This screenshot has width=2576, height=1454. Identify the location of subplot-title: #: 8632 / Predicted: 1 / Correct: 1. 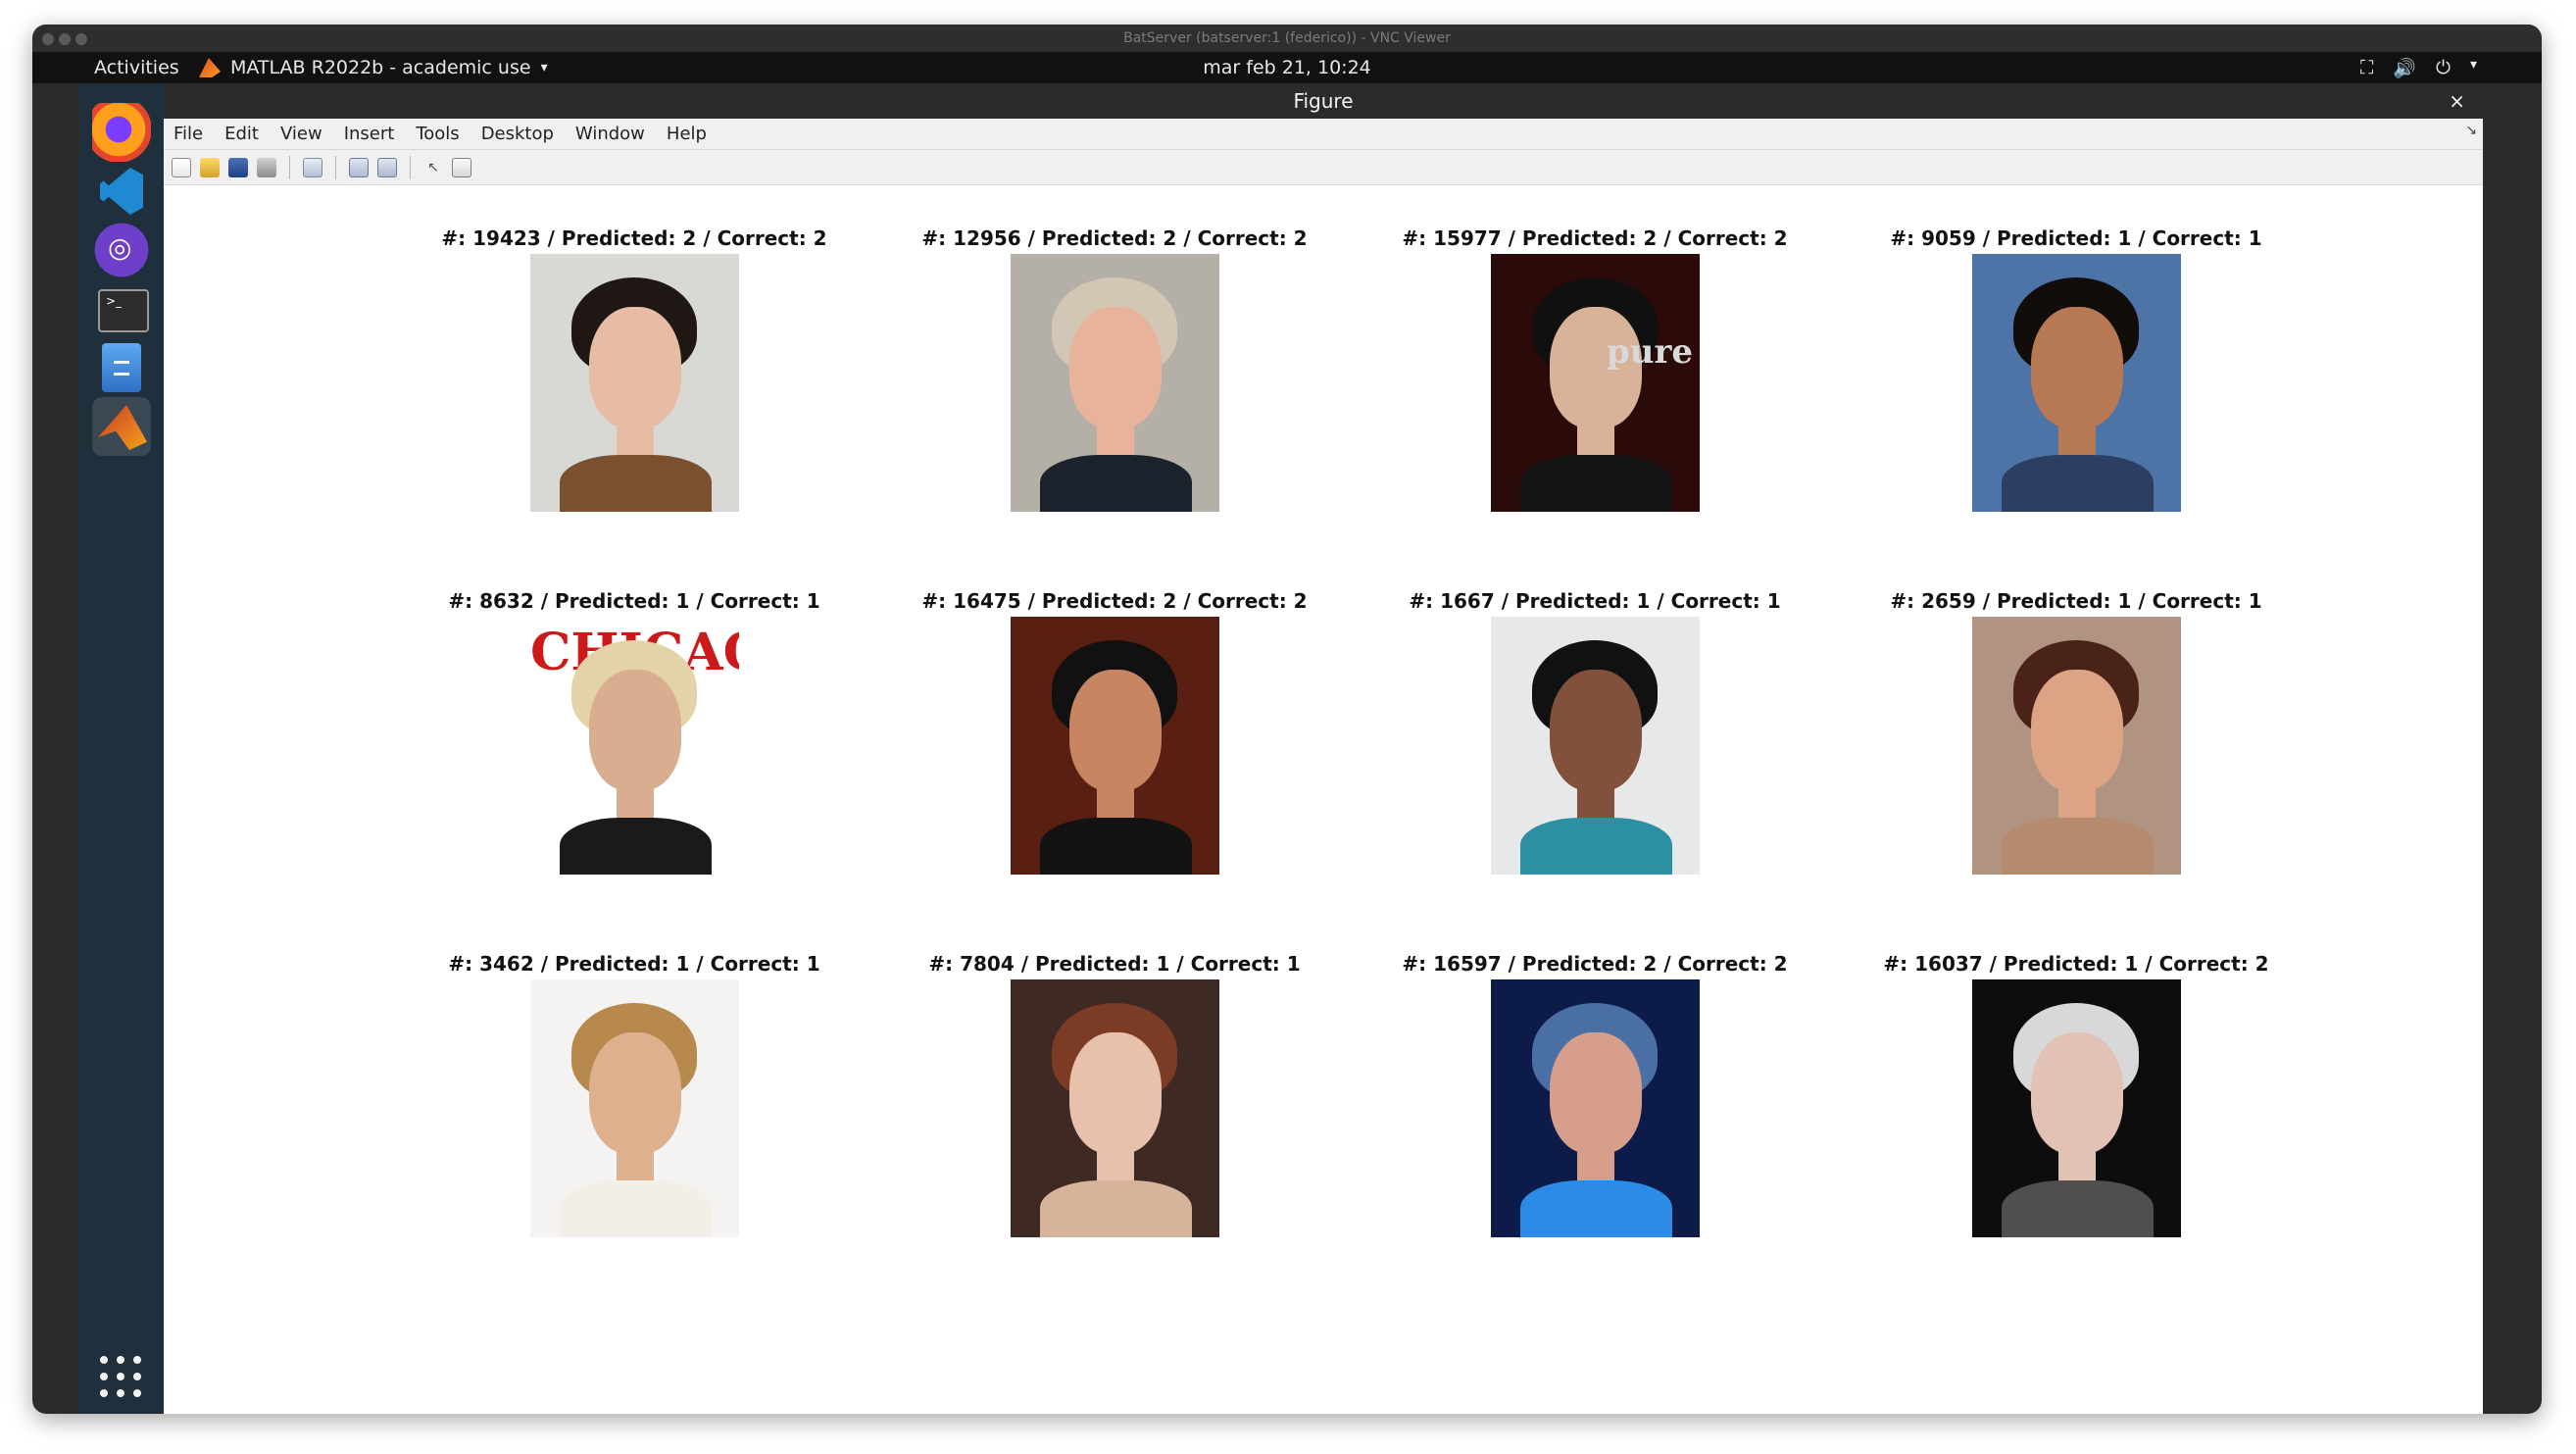
(634, 601).